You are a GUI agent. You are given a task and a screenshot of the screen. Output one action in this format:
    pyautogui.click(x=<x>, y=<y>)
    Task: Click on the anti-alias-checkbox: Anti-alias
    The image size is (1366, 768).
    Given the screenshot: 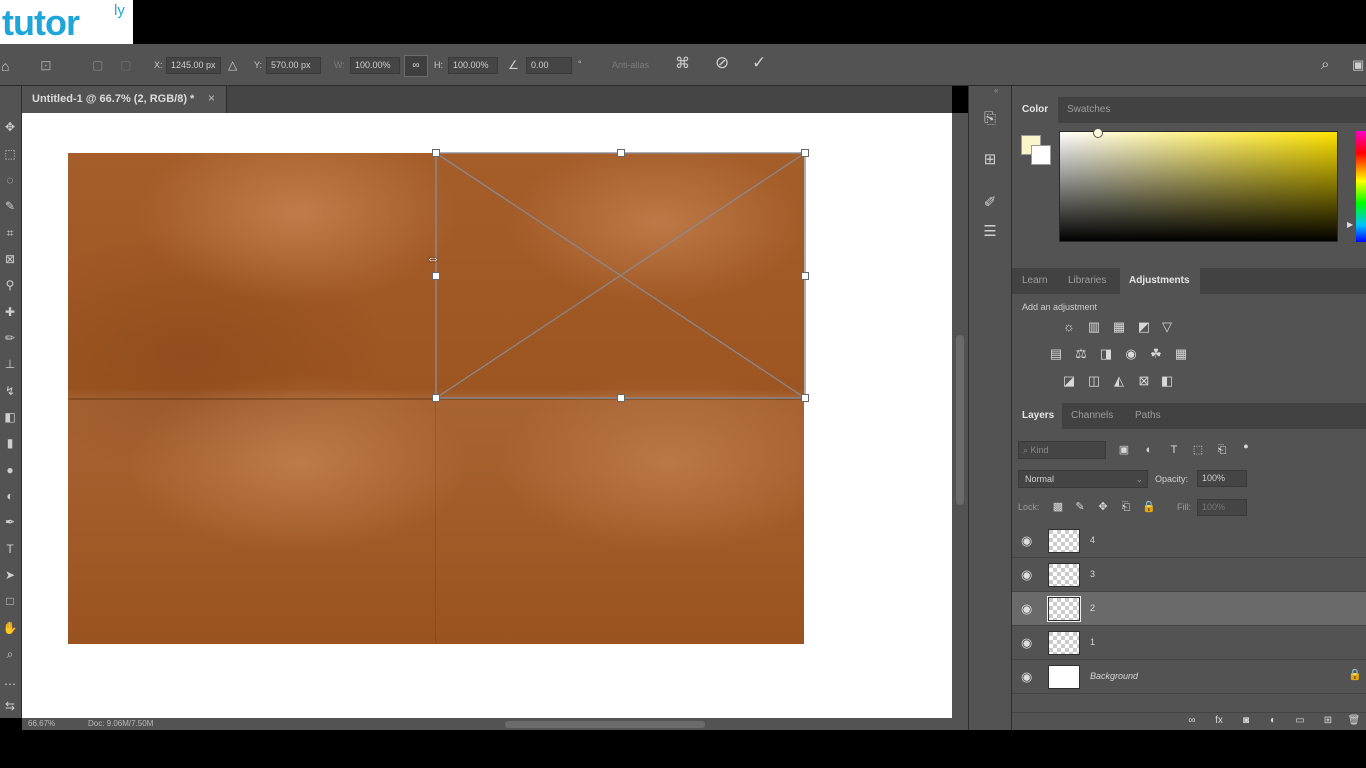 What is the action you would take?
    pyautogui.click(x=630, y=65)
    